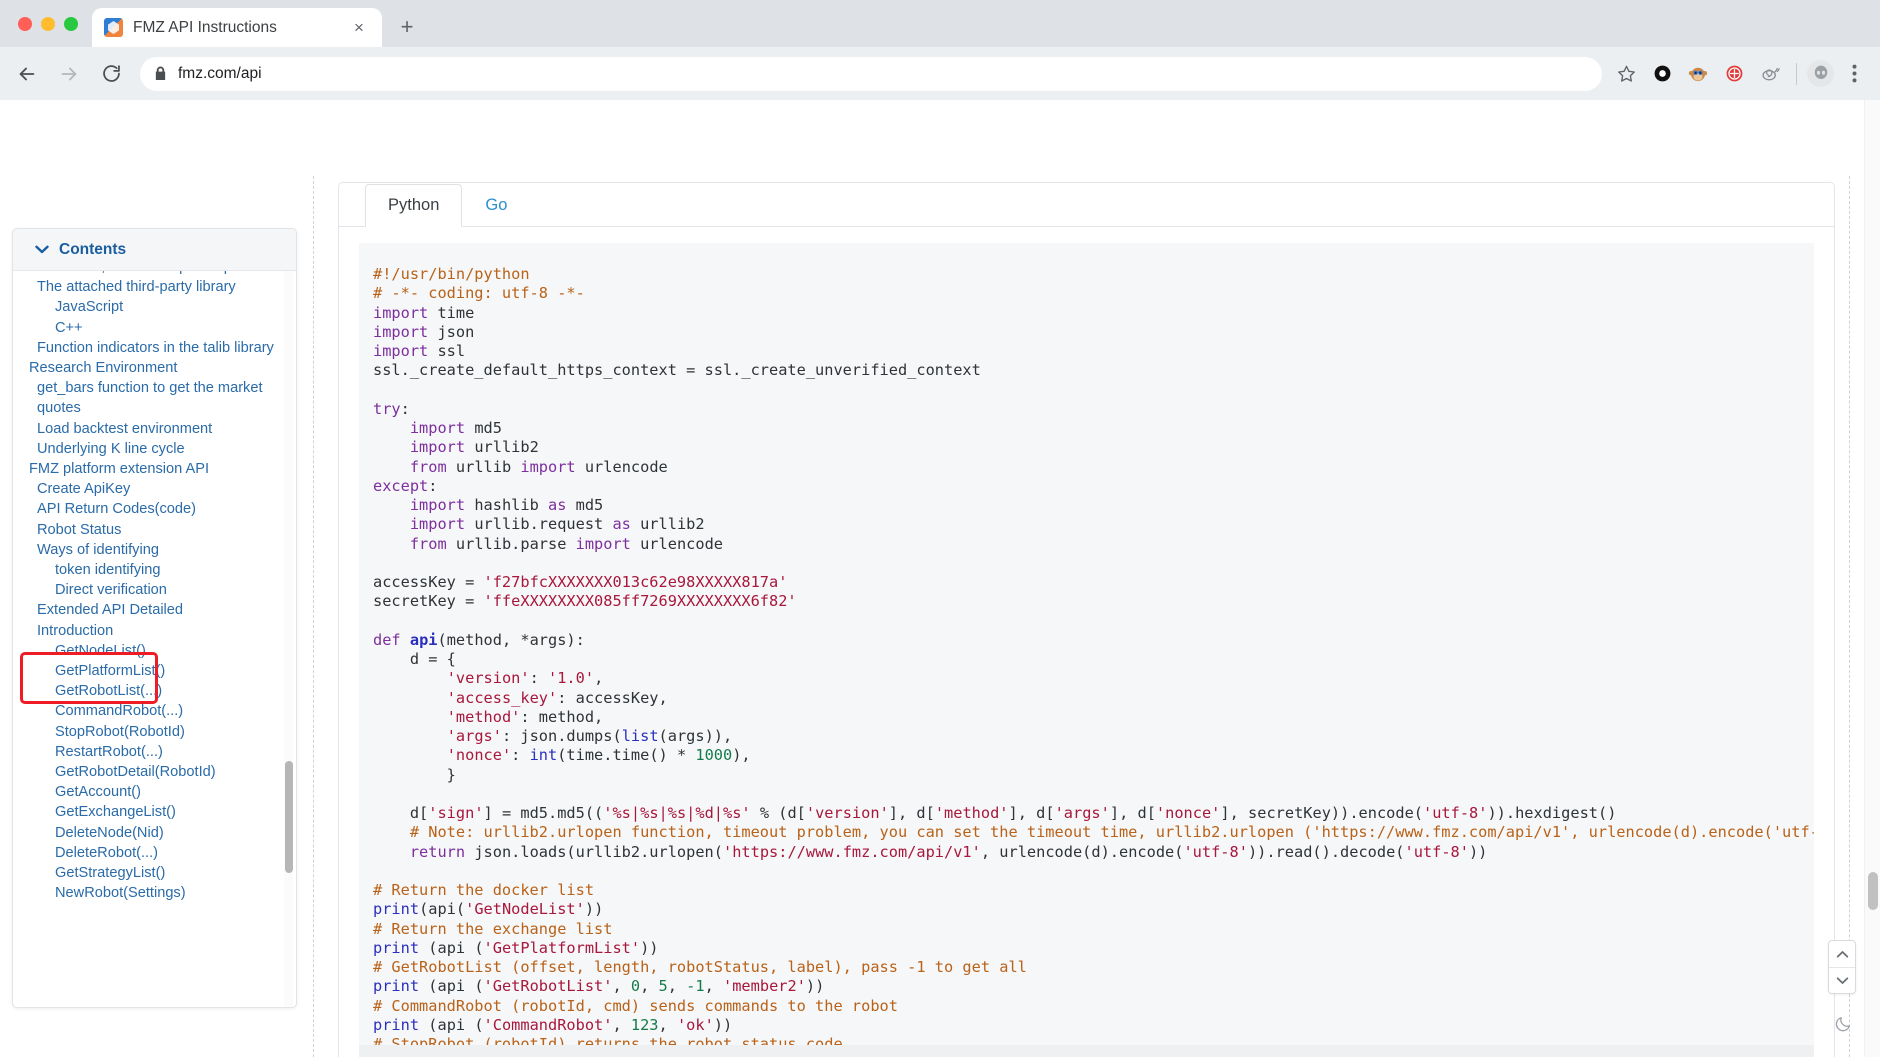 This screenshot has width=1880, height=1057. I want to click on sidebar-item: Load backtest environment, so click(162, 429).